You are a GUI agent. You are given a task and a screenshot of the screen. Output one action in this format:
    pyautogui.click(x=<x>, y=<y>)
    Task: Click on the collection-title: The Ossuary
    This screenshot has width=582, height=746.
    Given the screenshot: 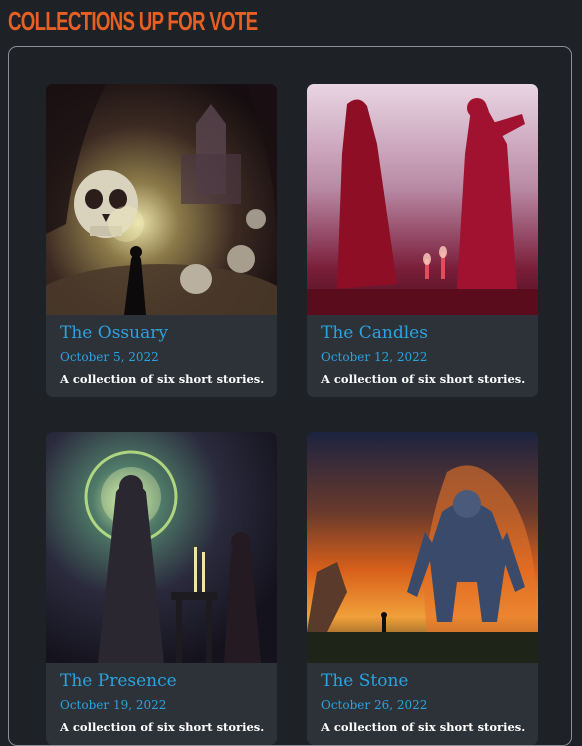 What is the action you would take?
    pyautogui.click(x=161, y=333)
    